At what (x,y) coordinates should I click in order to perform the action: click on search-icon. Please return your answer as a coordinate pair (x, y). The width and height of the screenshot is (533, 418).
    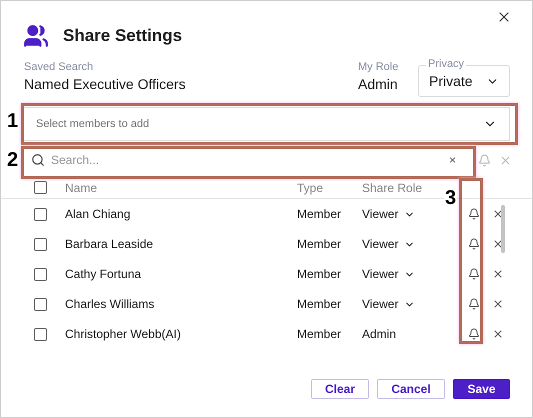
    Looking at the image, I should click on (38, 160).